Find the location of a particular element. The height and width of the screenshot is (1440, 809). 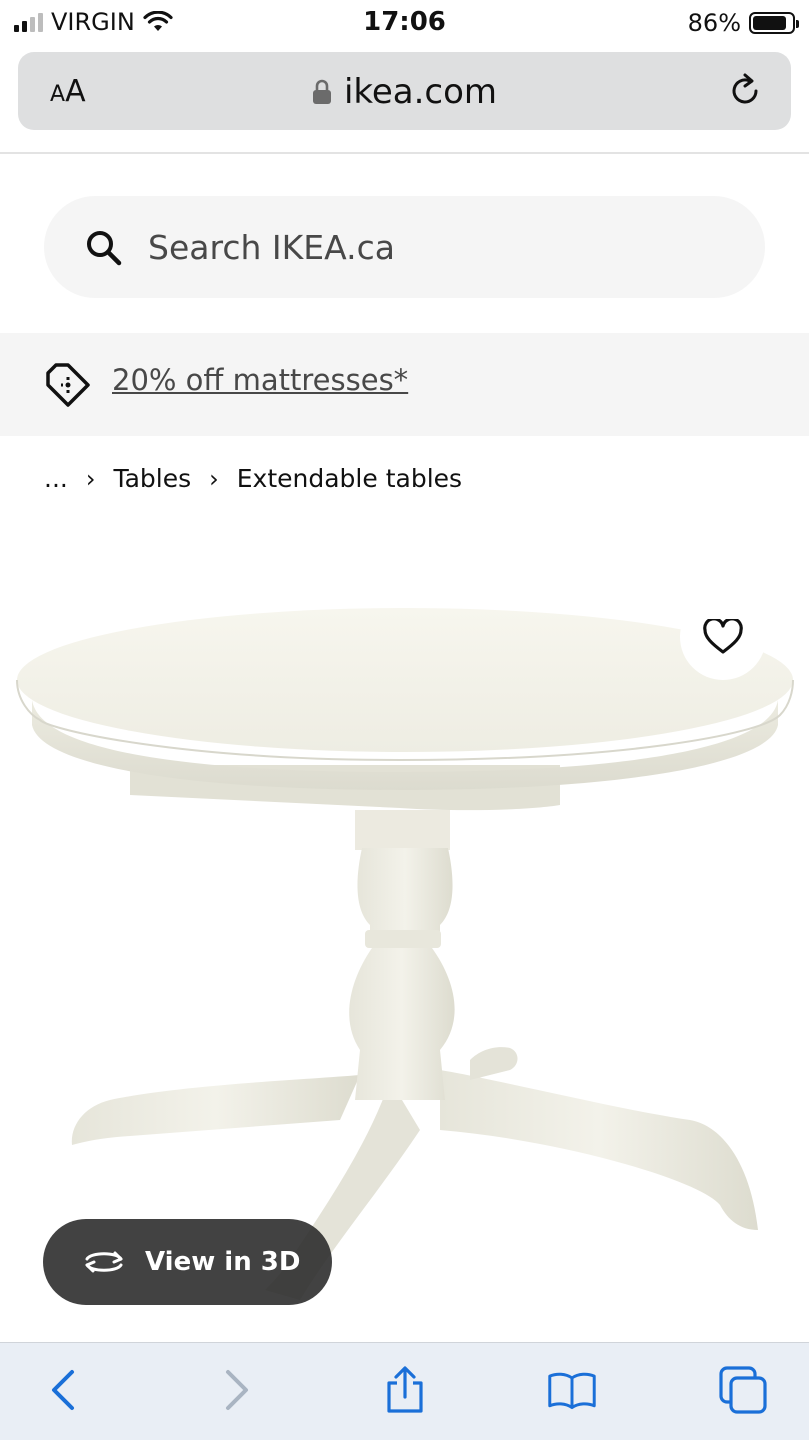

reload-icon is located at coordinates (745, 91).